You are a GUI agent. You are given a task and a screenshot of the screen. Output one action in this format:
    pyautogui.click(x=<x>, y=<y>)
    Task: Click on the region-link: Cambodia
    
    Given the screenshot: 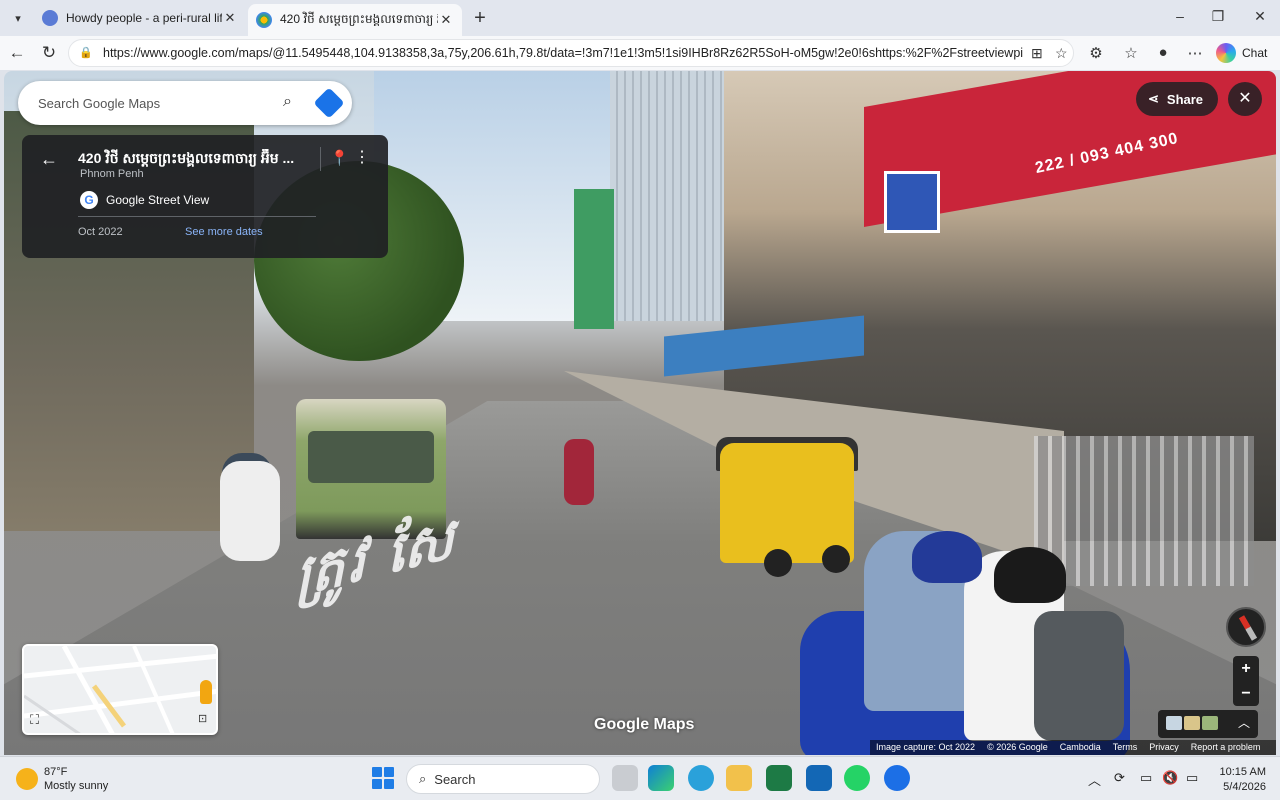 What is the action you would take?
    pyautogui.click(x=1080, y=748)
    